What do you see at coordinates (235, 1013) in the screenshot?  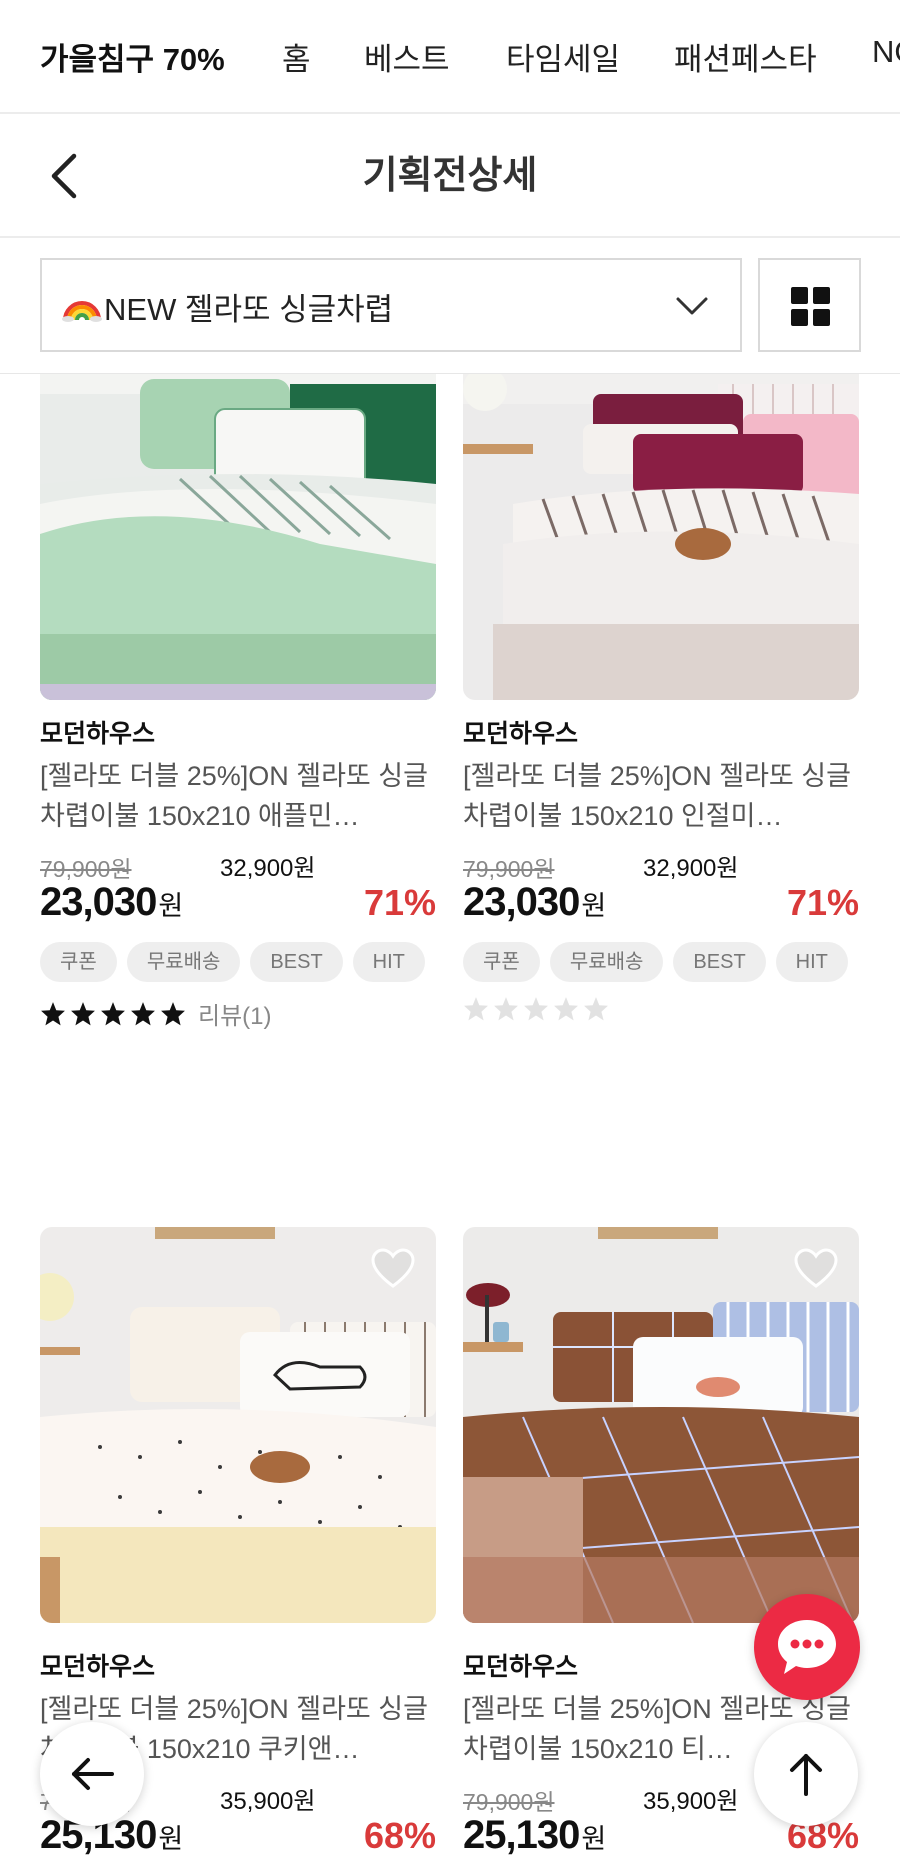 I see `review-count: 리뷰(1)` at bounding box center [235, 1013].